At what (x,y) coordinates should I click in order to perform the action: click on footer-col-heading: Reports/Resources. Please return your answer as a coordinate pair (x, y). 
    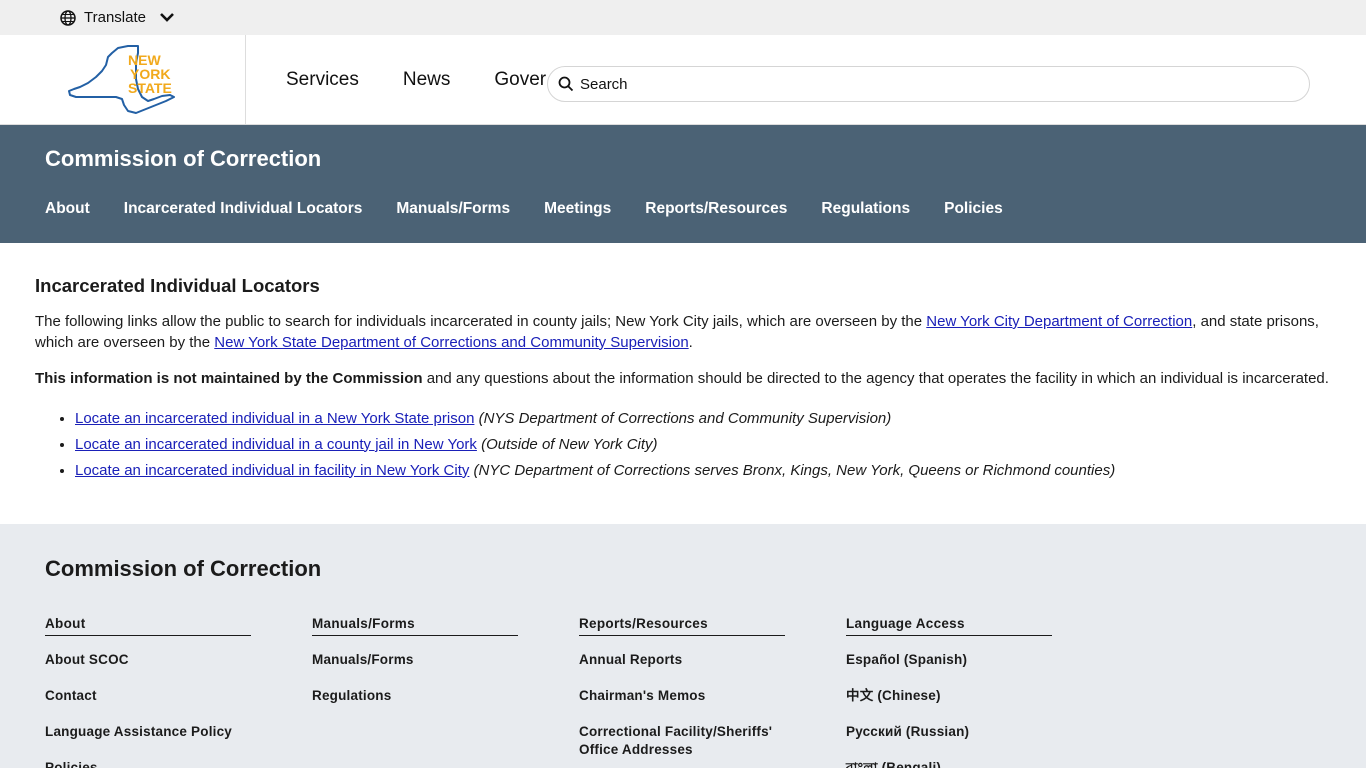
    Looking at the image, I should click on (682, 626).